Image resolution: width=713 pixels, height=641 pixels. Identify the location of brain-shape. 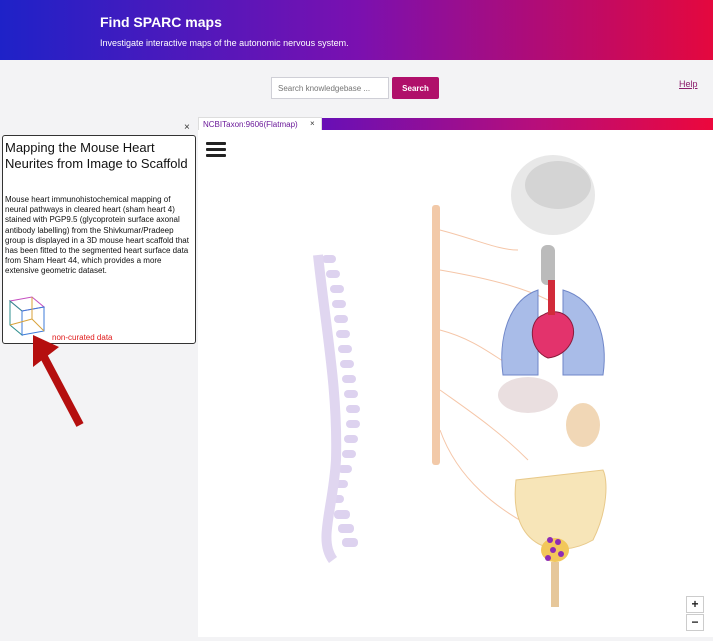
(558, 185).